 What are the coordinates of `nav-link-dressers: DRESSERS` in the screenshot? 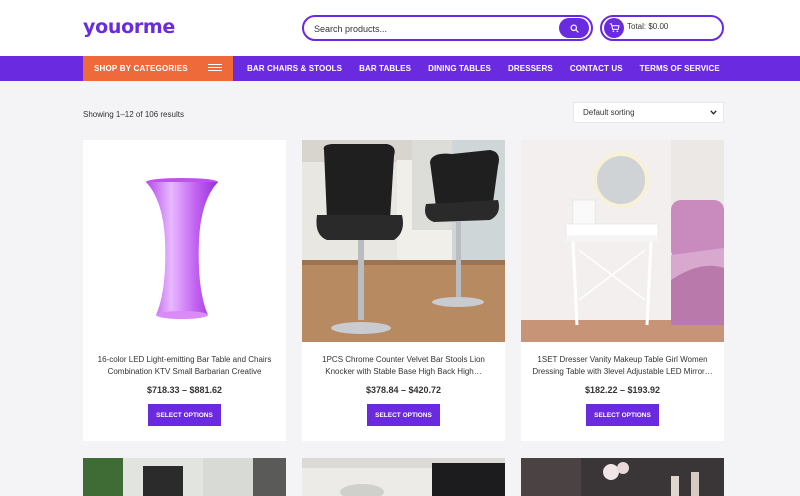 It's located at (530, 68).